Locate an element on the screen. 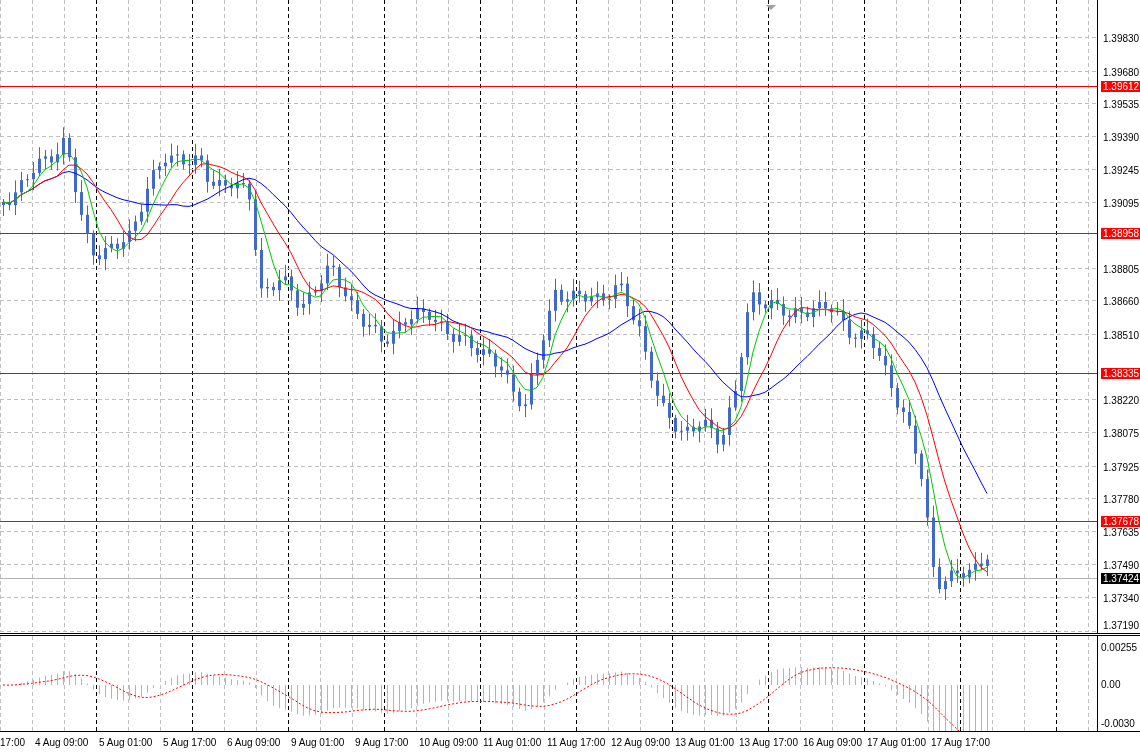 The height and width of the screenshot is (754, 1140). chart-shift-marker-icon is located at coordinates (771, 7).